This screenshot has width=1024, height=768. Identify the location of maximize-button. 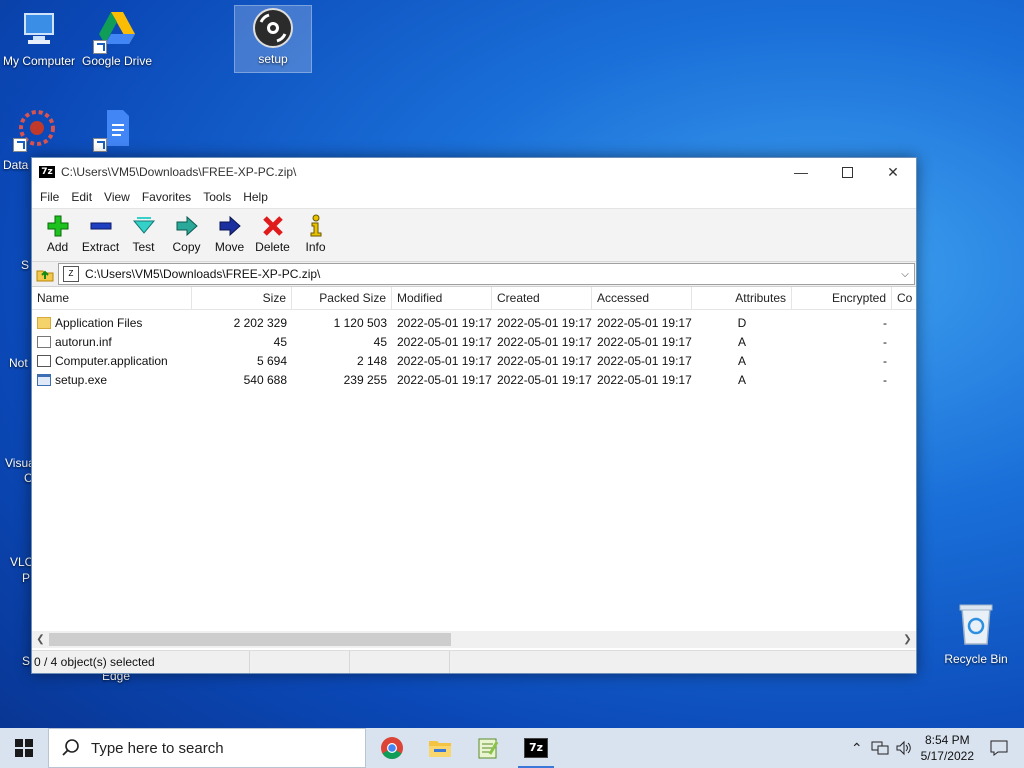
(847, 172).